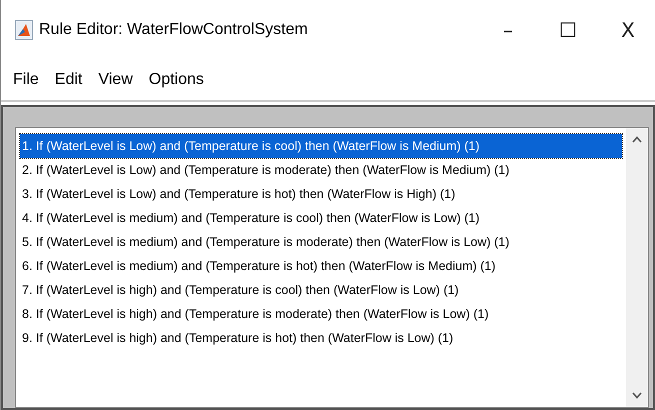 This screenshot has width=655, height=410. I want to click on rule-item: 6. If (WaterLevel is medium) and (Temperature is hot) then (WaterFlow is Medium) (1), so click(321, 266).